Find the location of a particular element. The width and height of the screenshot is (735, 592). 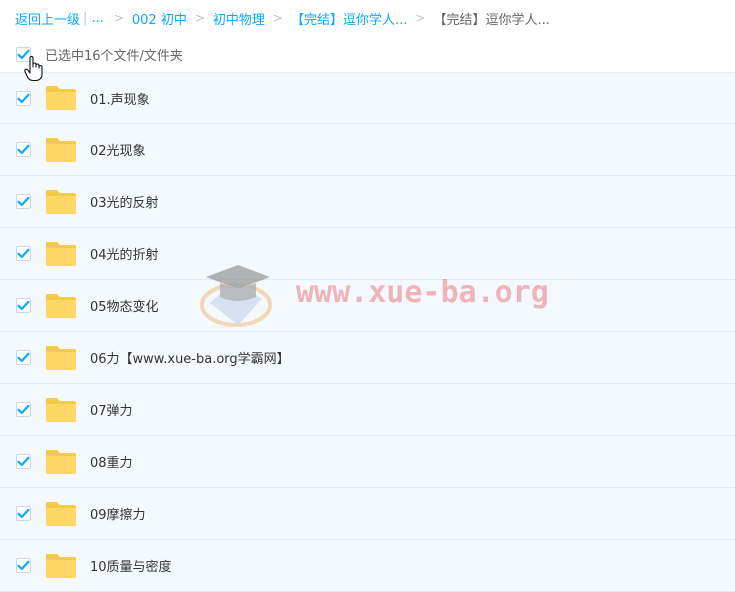

file-row: 08重力 is located at coordinates (367, 462).